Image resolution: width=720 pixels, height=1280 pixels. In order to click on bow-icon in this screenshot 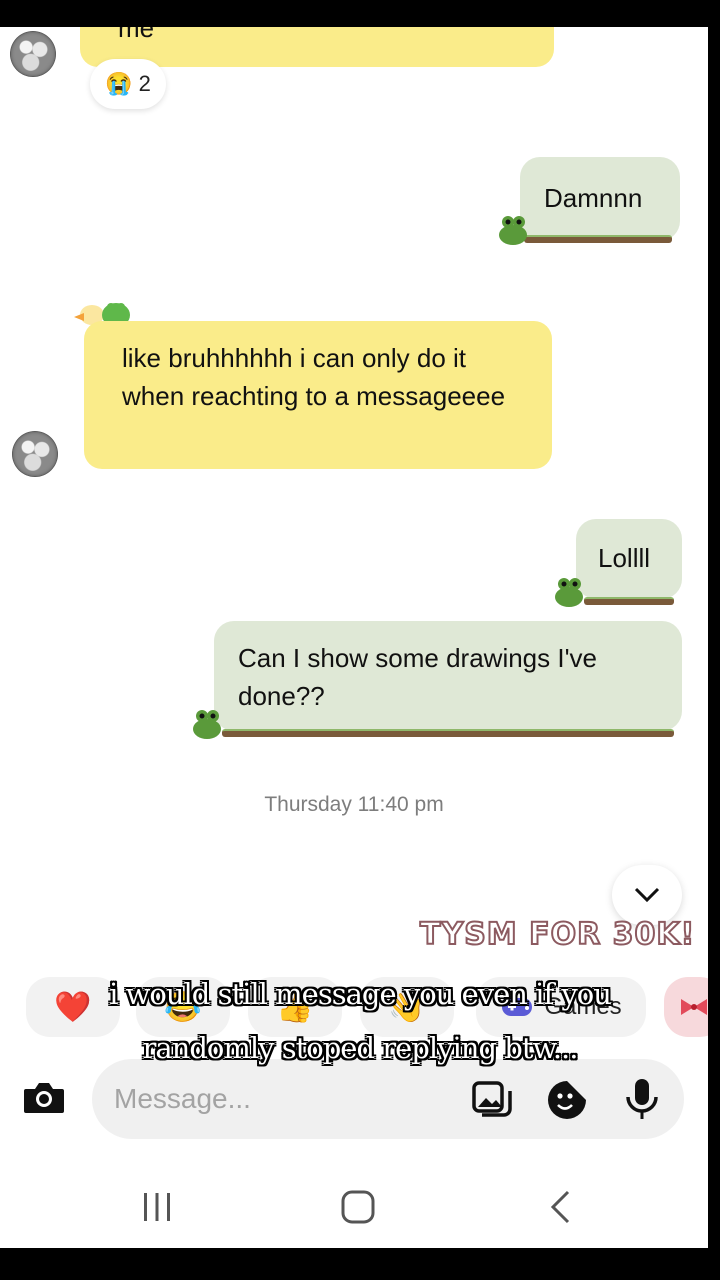, I will do `click(694, 1007)`.